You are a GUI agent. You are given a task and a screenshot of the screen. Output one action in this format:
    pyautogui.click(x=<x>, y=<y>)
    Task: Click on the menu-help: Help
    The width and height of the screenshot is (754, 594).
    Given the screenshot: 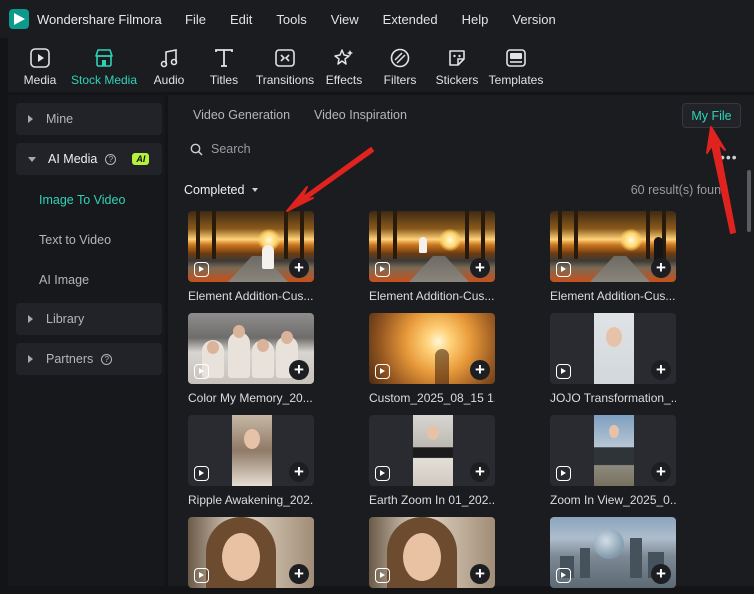 What is the action you would take?
    pyautogui.click(x=475, y=19)
    